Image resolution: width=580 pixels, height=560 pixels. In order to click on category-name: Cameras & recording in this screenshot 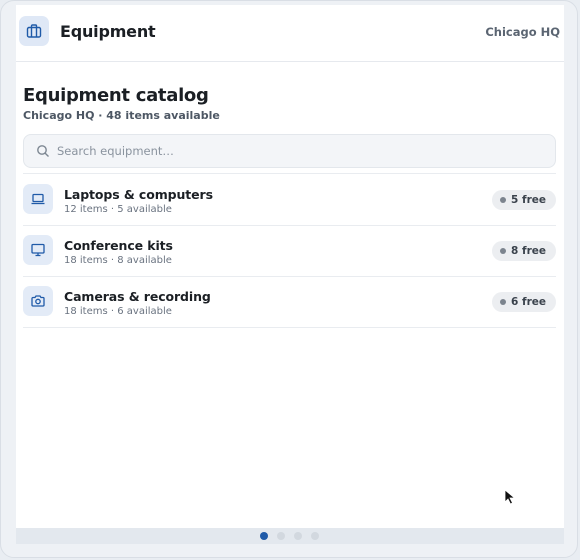, I will do `click(137, 296)`.